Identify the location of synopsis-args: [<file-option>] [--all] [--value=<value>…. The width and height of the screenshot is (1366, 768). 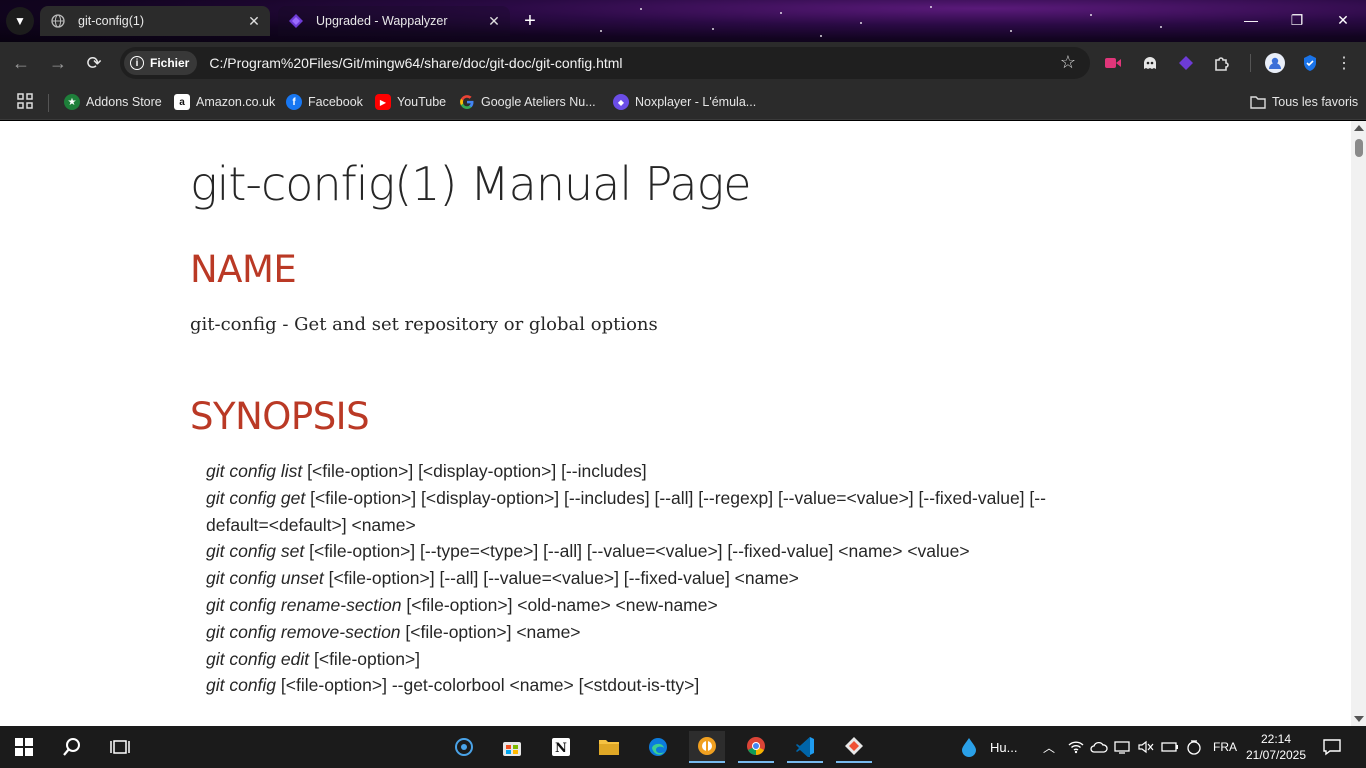
(561, 578).